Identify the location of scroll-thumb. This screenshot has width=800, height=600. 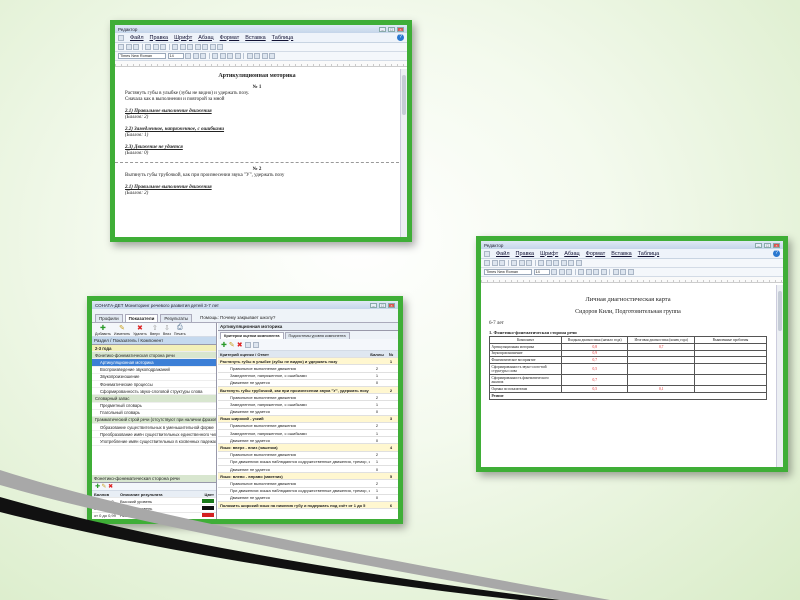
(404, 95).